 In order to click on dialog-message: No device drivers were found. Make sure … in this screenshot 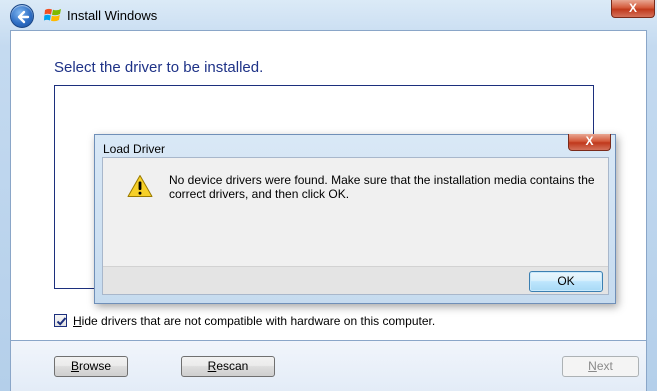, I will do `click(382, 187)`.